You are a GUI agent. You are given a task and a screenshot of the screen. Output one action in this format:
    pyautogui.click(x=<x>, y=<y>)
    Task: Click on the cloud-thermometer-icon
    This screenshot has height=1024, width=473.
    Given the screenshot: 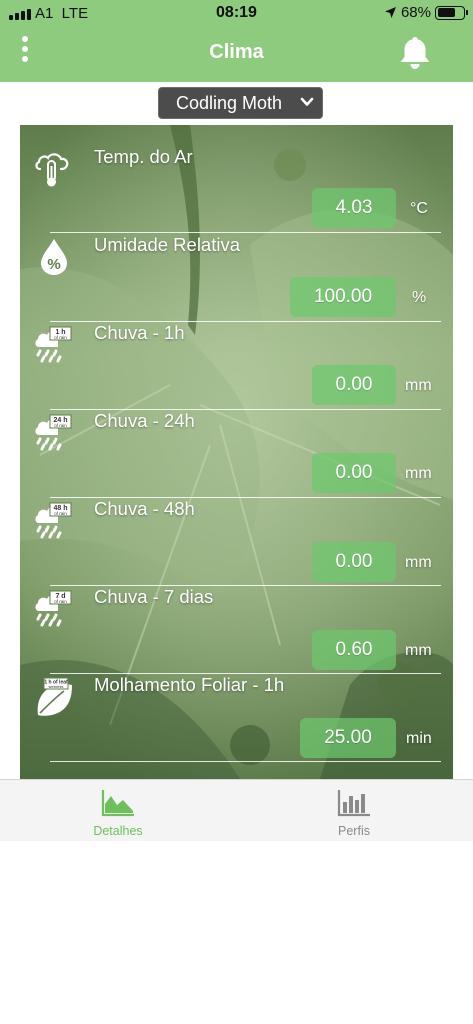 What is the action you would take?
    pyautogui.click(x=52, y=170)
    